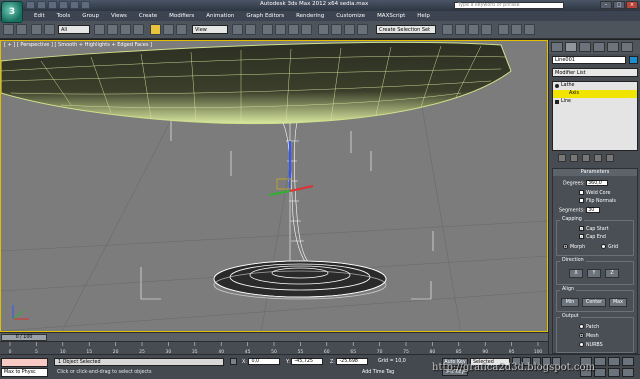 This screenshot has height=379, width=640. Describe the element at coordinates (378, 373) in the screenshot. I see `add-time-tag: Add Time Tag` at that location.